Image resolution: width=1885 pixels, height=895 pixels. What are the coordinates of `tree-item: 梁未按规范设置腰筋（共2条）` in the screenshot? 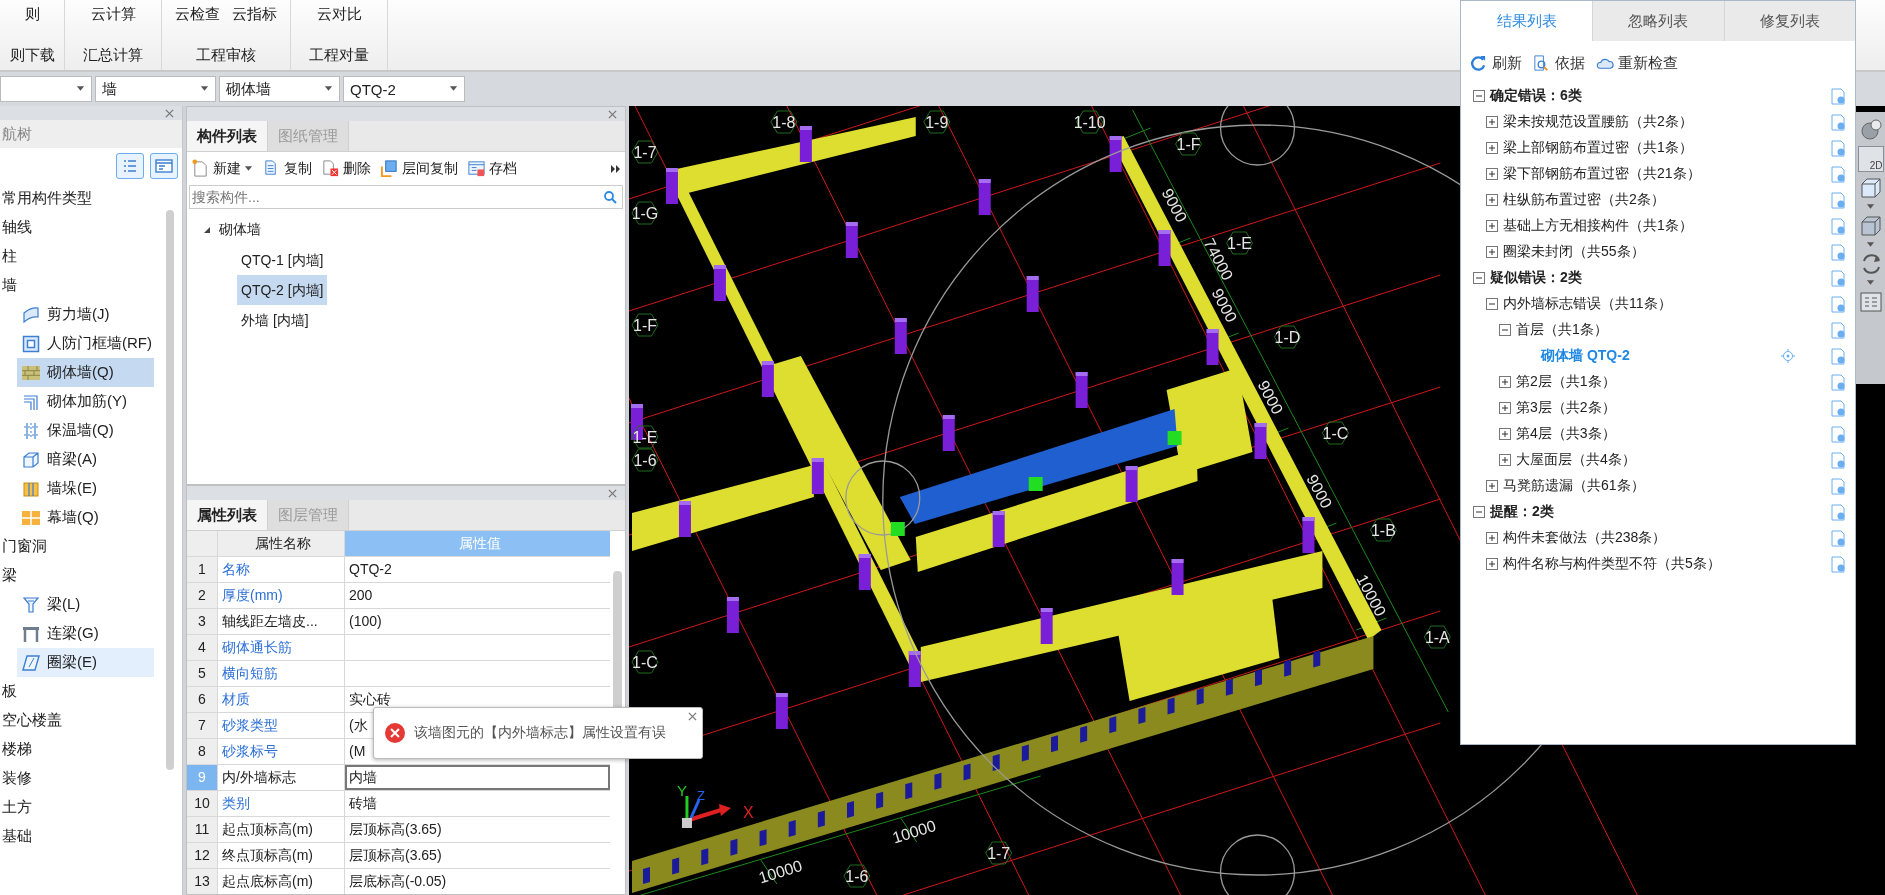 It's located at (1598, 122).